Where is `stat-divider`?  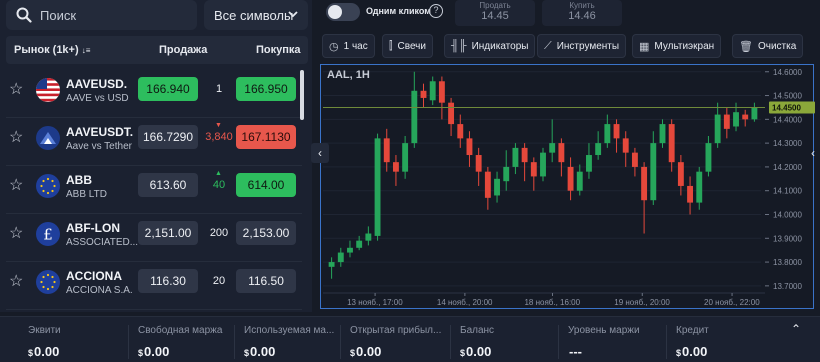
stat-divider is located at coordinates (128, 342).